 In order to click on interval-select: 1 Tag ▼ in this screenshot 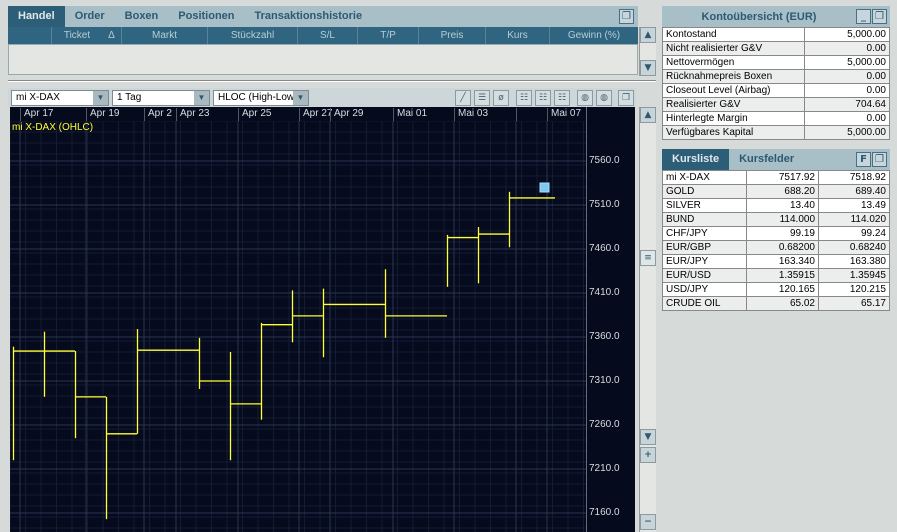, I will do `click(161, 97)`.